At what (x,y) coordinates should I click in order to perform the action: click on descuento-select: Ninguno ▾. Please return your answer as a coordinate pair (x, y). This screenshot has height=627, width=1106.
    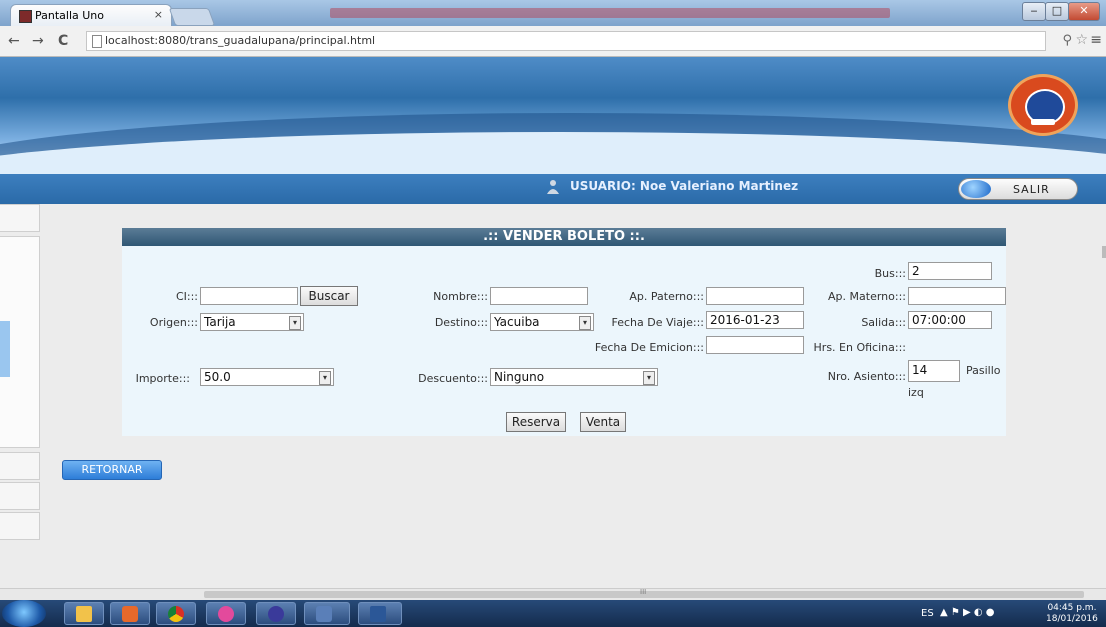
    Looking at the image, I should click on (574, 377).